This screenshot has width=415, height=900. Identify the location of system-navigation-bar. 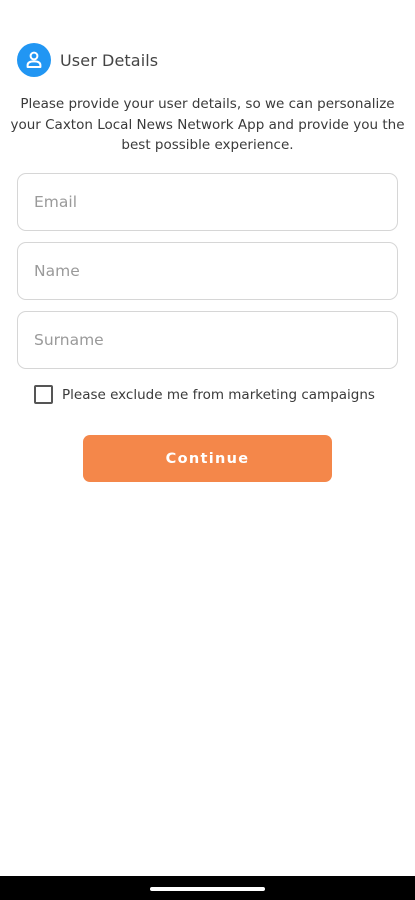
(207, 888).